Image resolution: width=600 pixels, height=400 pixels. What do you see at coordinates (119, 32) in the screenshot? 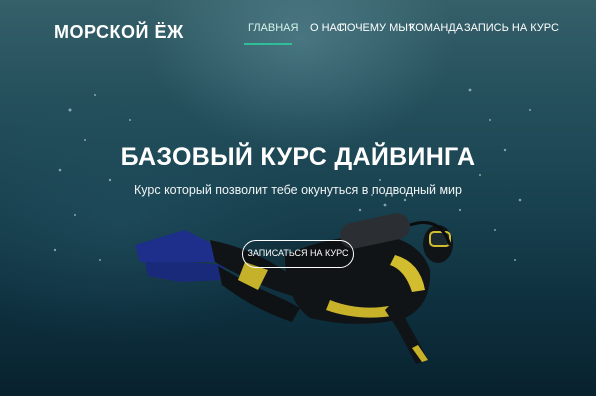
I see `site-logo: МОРСКОЙ ЁЖ` at bounding box center [119, 32].